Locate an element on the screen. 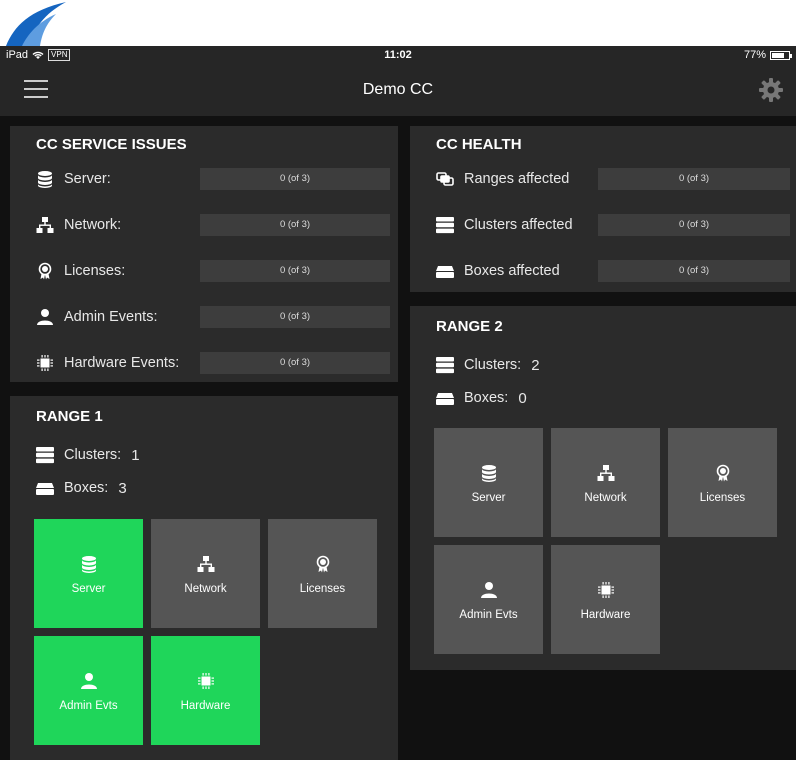  server-issues-row: Server: is located at coordinates (72, 179).